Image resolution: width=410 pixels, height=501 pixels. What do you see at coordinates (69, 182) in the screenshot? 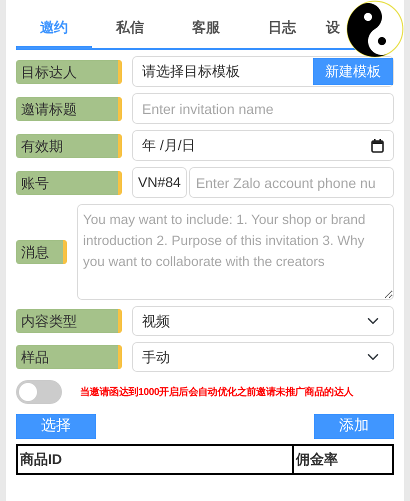
I see `field-label: 账号` at bounding box center [69, 182].